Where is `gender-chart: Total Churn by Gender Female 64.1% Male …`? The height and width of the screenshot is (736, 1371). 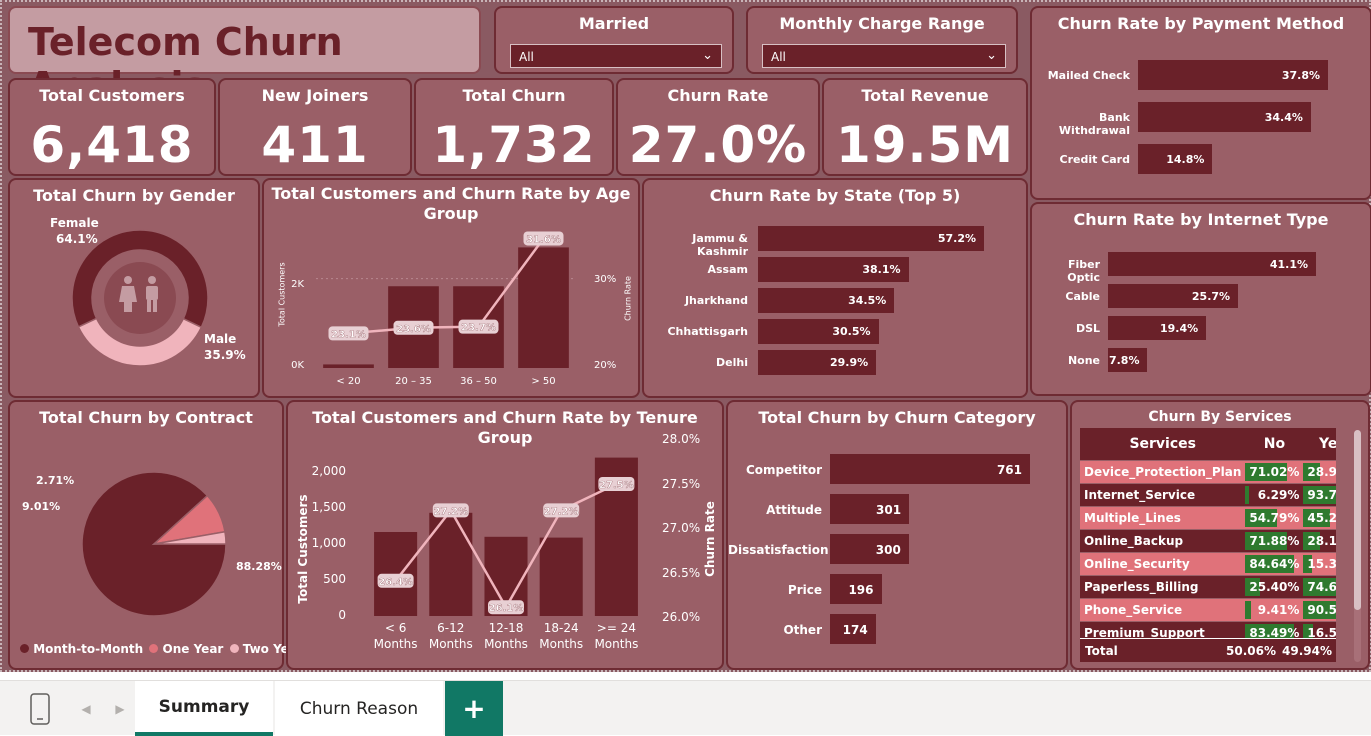 gender-chart: Total Churn by Gender Female 64.1% Male … is located at coordinates (134, 288).